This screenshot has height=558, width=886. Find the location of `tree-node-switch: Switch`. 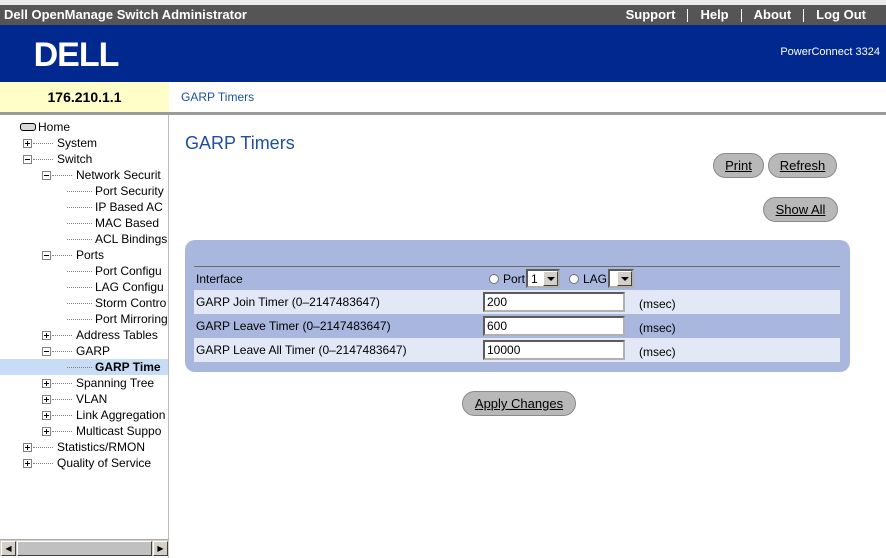

tree-node-switch: Switch is located at coordinates (84, 159).